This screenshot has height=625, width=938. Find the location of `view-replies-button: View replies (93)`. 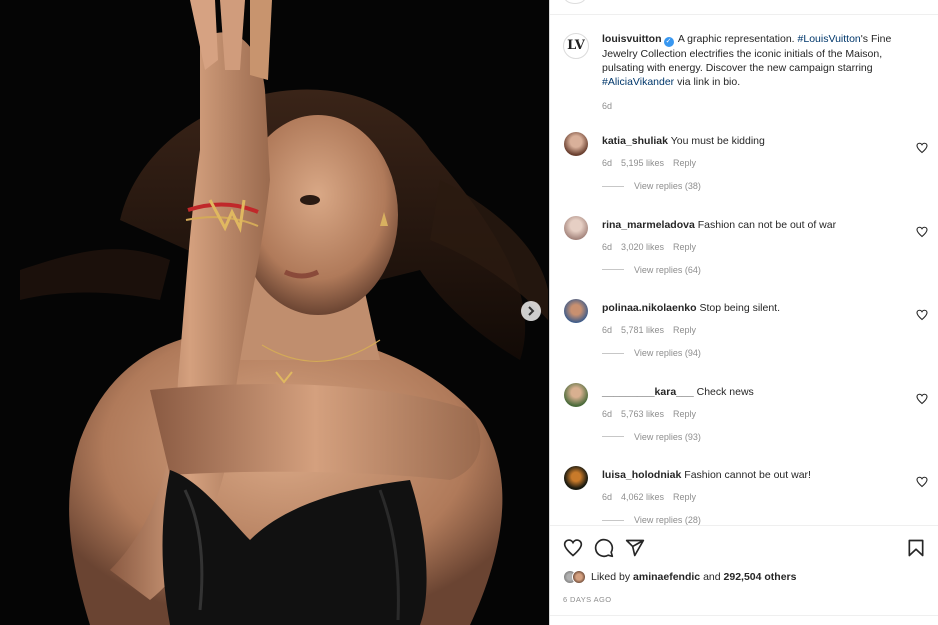

view-replies-button: View replies (93) is located at coordinates (770, 437).